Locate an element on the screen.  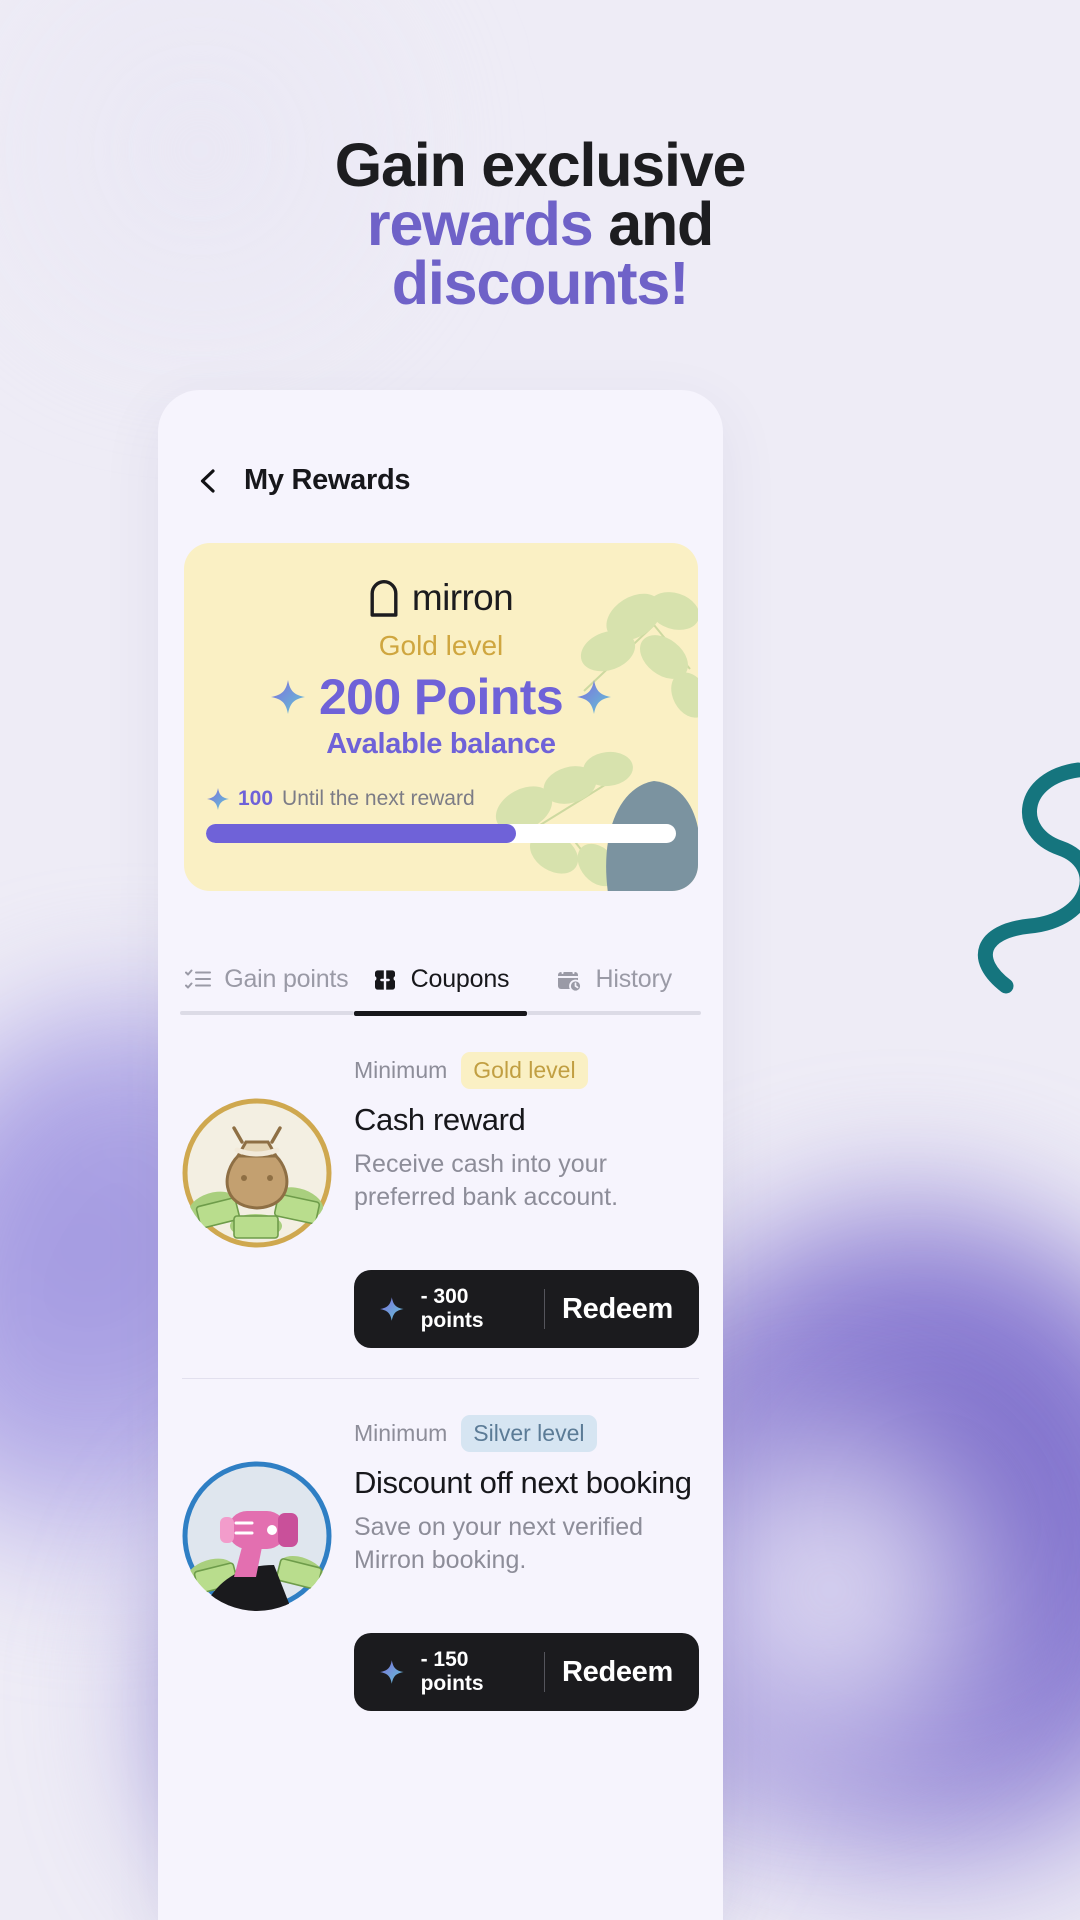
checklist-icon is located at coordinates (198, 978).